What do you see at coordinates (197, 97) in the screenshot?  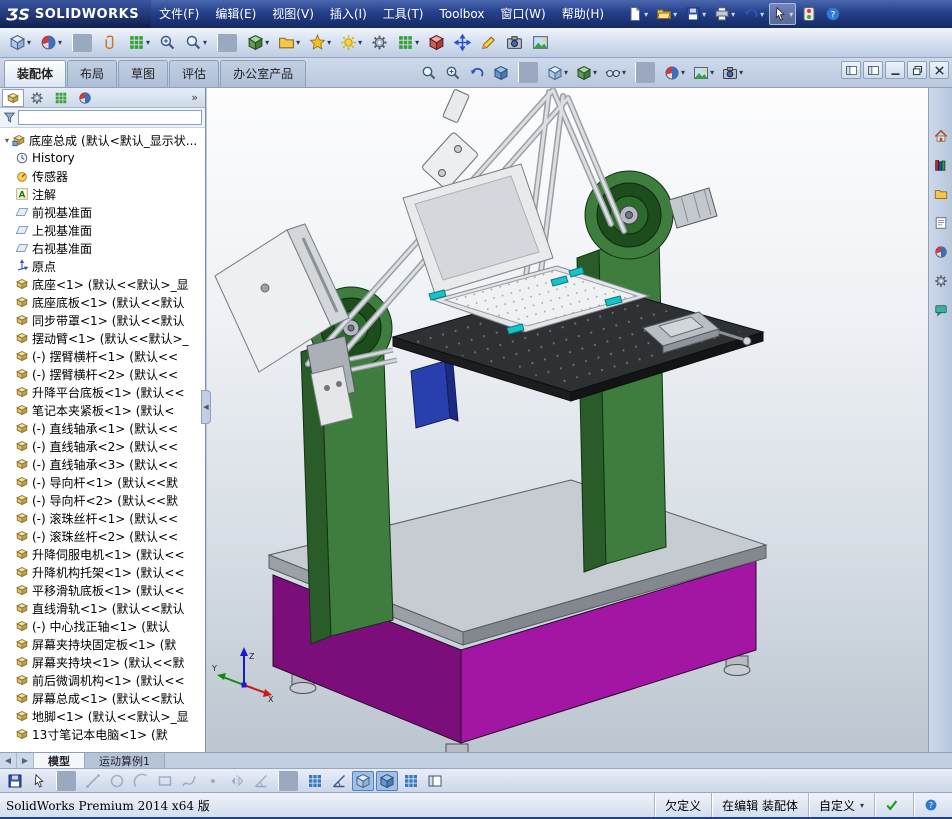 I see `panel-overflow-button: »` at bounding box center [197, 97].